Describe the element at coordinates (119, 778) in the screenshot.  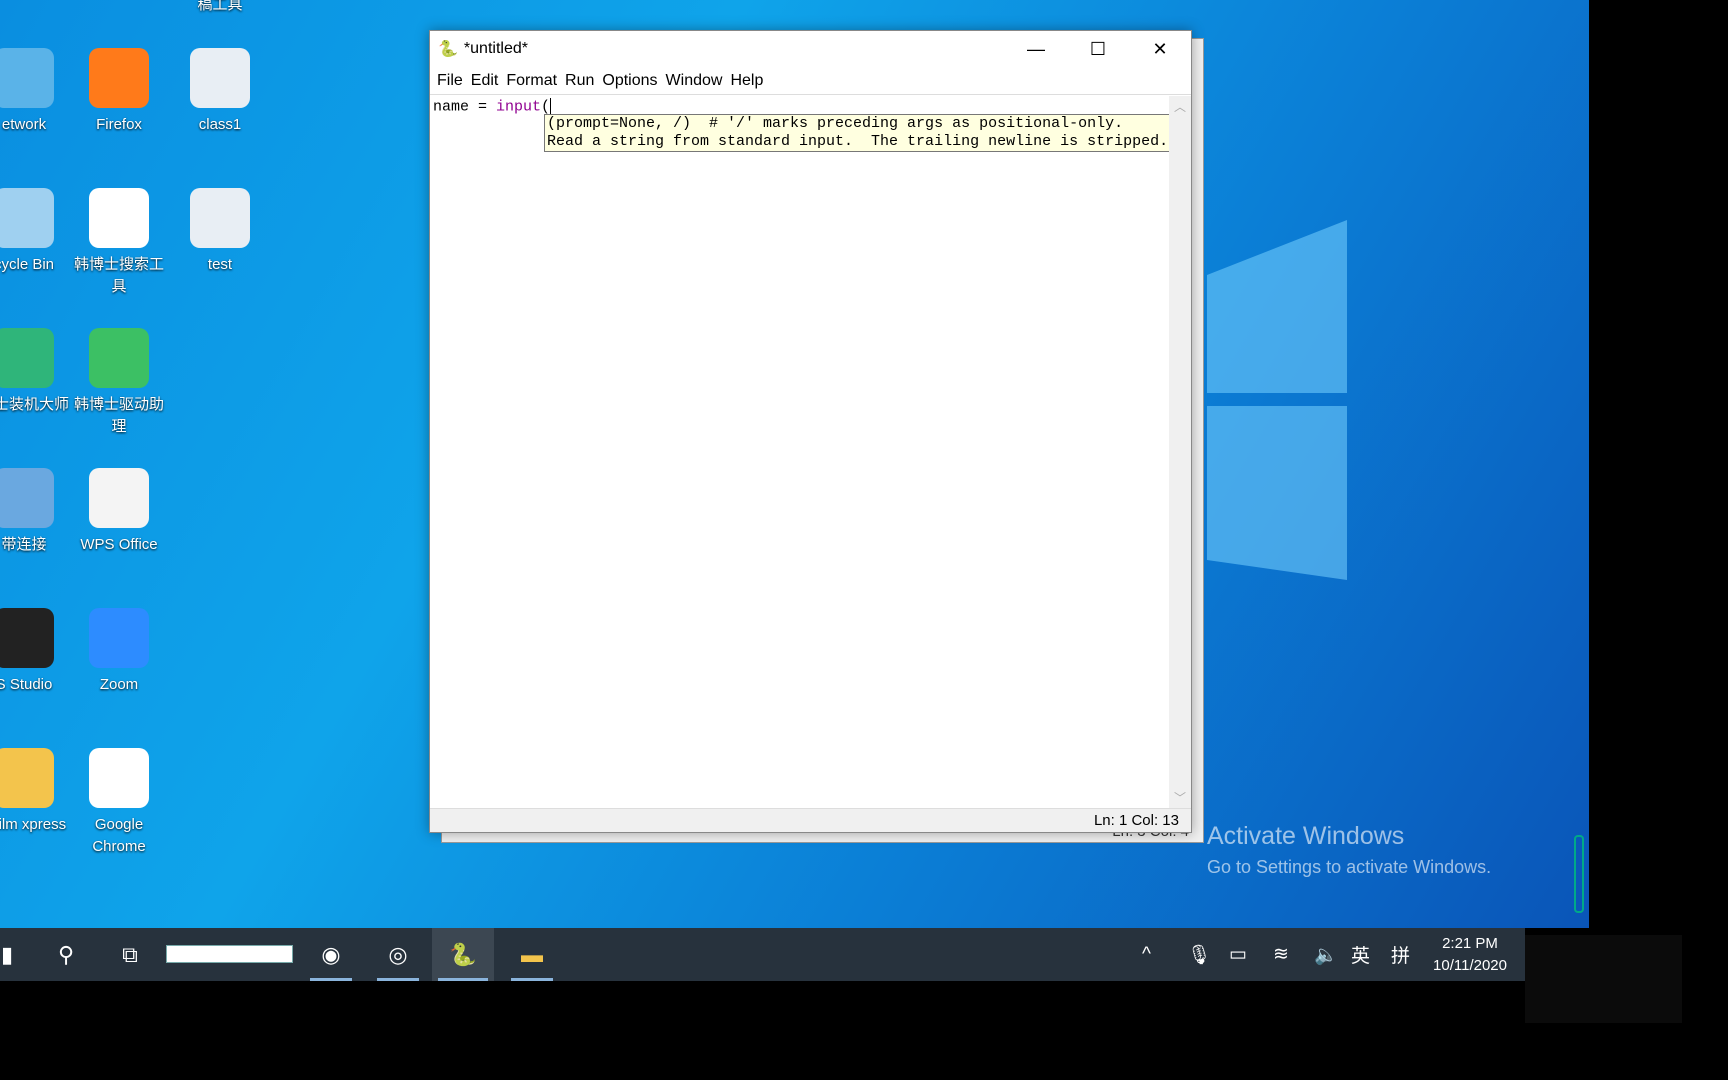
I see `chrome-icon` at that location.